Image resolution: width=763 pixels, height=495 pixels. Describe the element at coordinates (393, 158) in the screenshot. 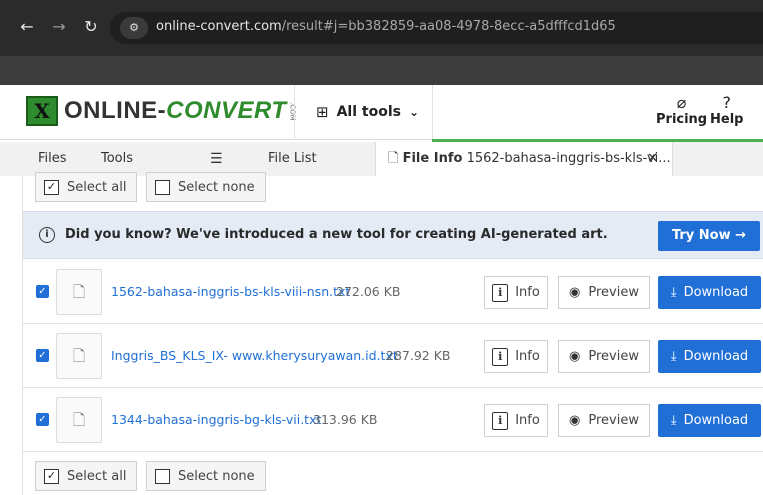

I see `document-icon: 🗋` at that location.